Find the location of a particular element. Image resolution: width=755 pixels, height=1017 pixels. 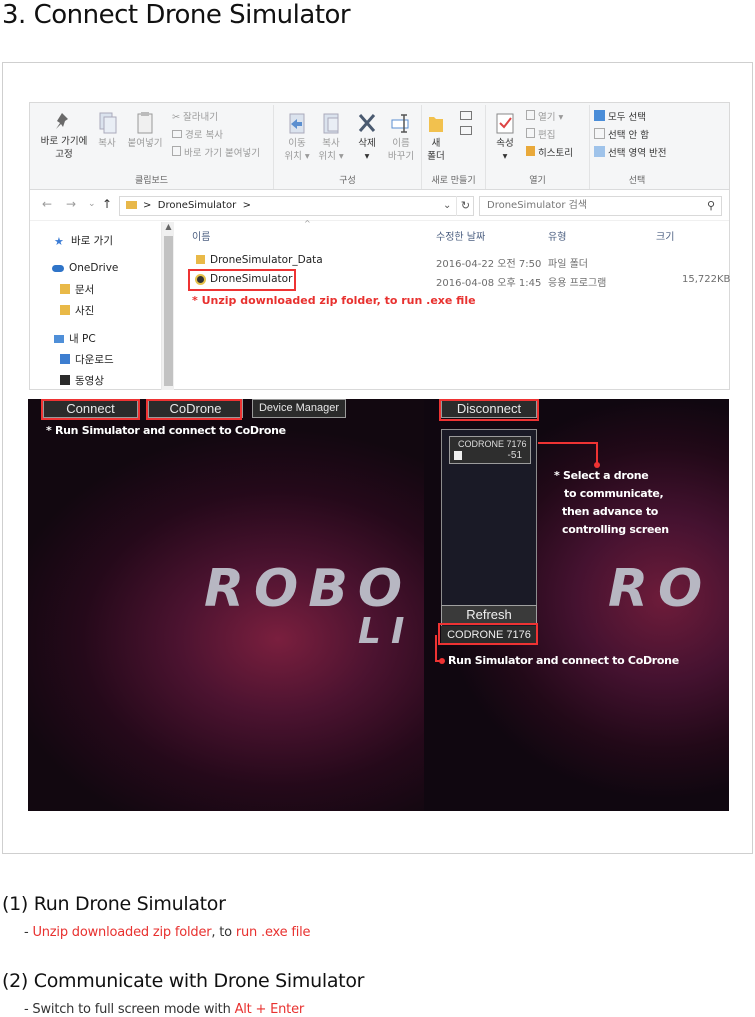

column-header-name: 이름 is located at coordinates (201, 235).